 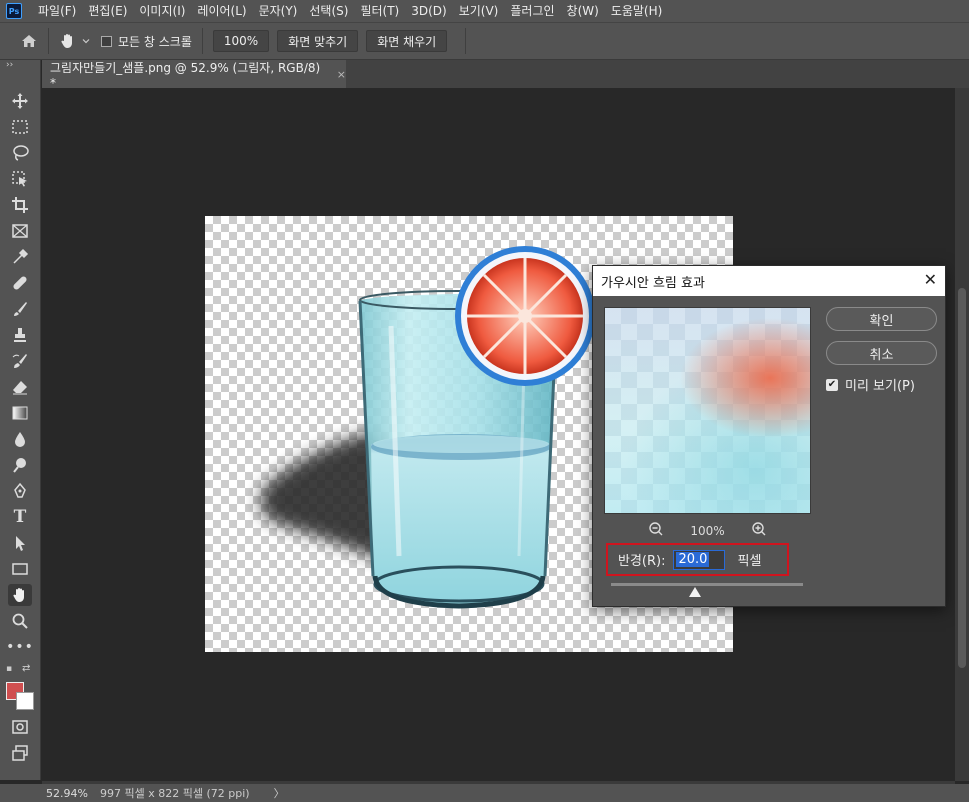 I want to click on photoshop-logo: Ps, so click(x=14, y=11).